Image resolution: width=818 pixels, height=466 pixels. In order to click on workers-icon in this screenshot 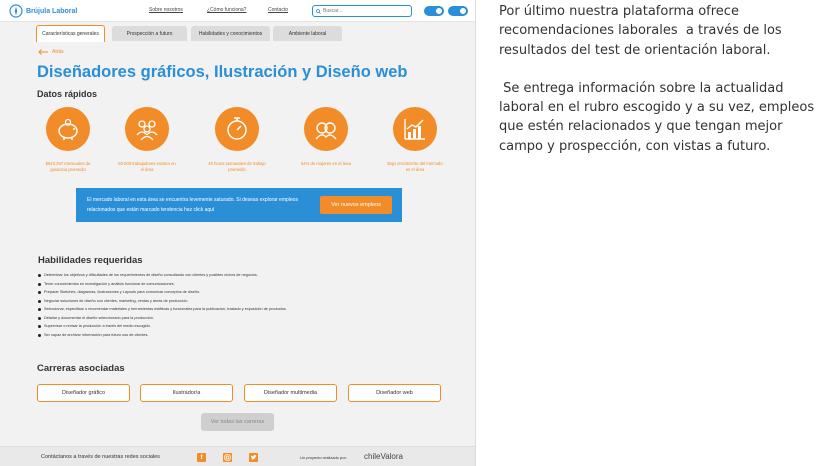, I will do `click(147, 130)`.